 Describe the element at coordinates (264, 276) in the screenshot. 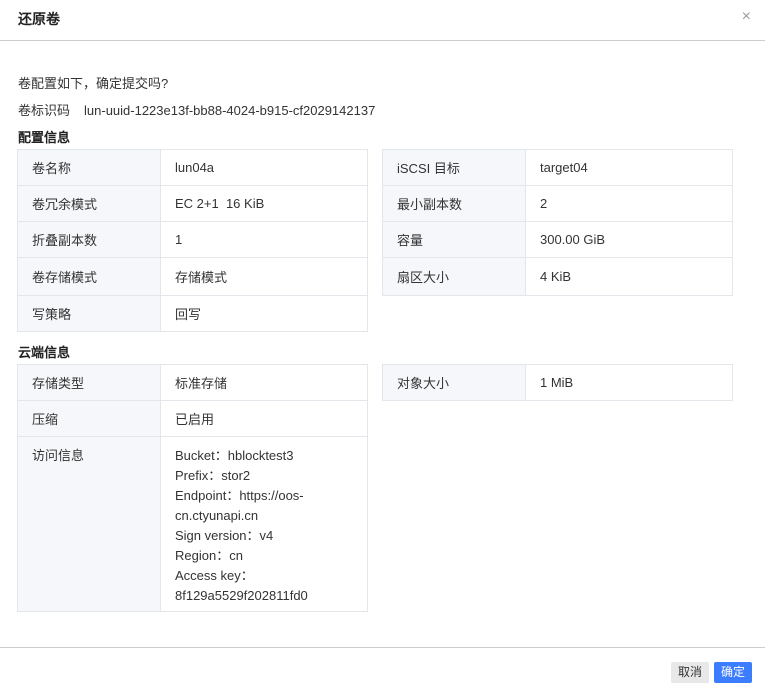

I see `field-value: 存储模式` at that location.